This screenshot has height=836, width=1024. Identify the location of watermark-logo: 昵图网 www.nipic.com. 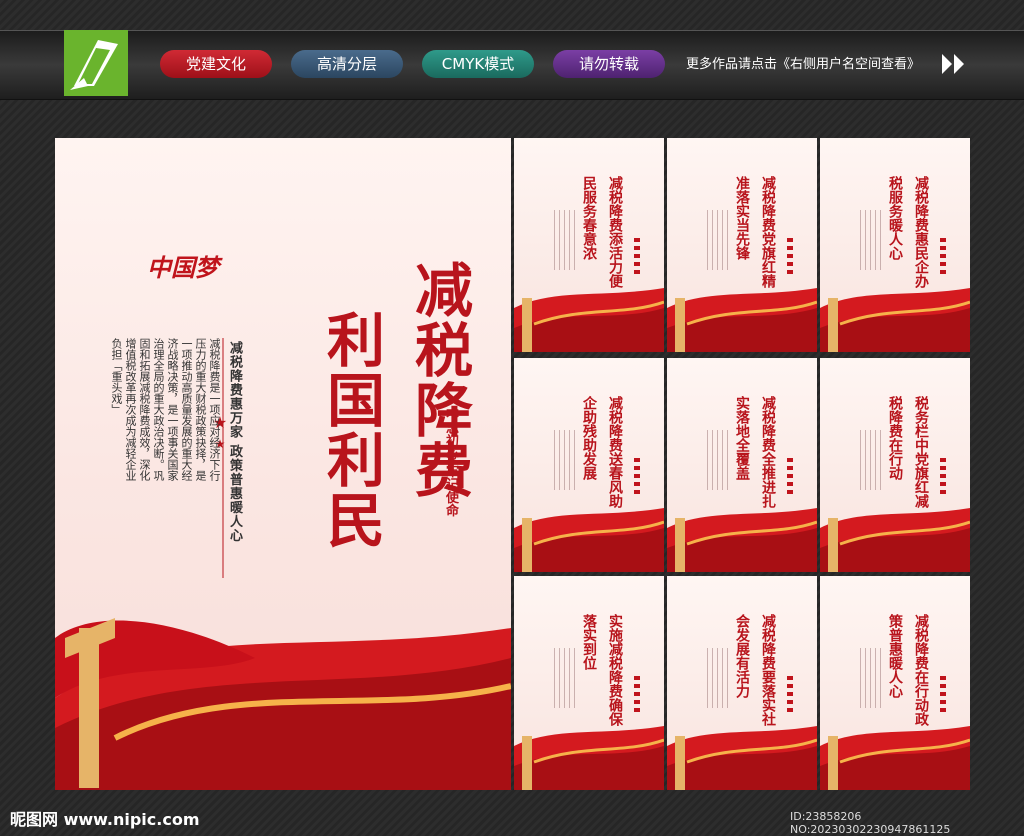
(105, 819).